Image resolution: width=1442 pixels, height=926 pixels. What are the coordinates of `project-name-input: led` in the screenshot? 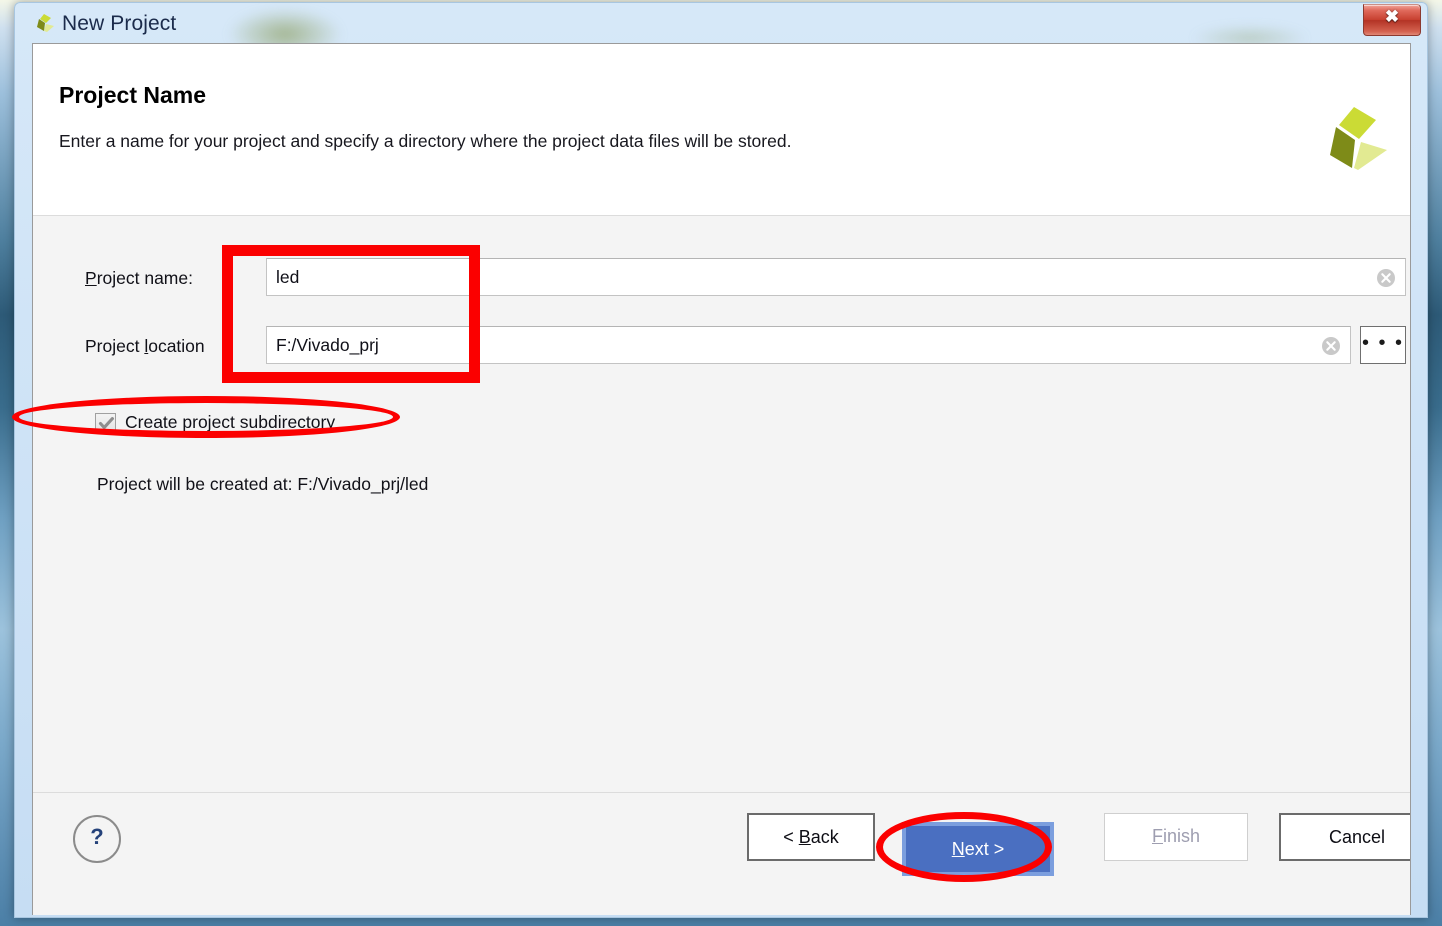 It's located at (836, 277).